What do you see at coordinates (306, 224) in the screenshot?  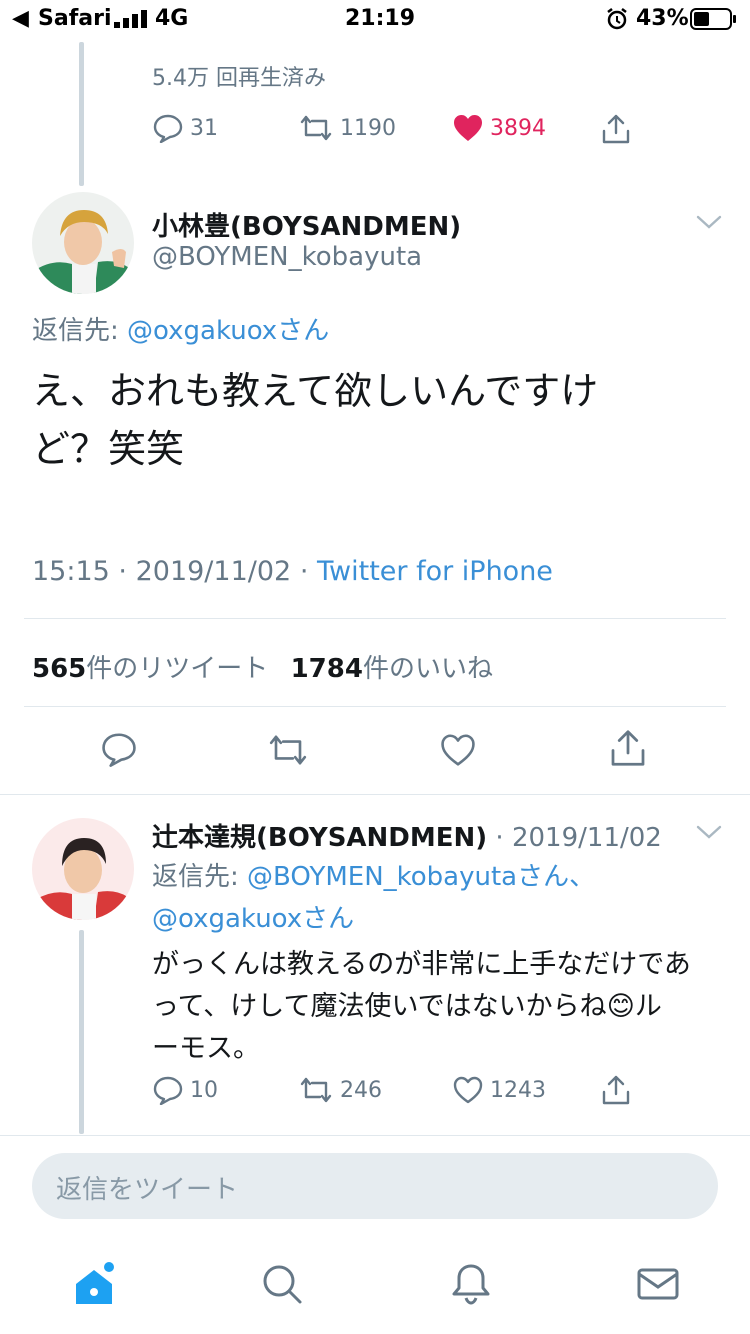 I see `display-name: 小林豊(BOYSANDMEN)` at bounding box center [306, 224].